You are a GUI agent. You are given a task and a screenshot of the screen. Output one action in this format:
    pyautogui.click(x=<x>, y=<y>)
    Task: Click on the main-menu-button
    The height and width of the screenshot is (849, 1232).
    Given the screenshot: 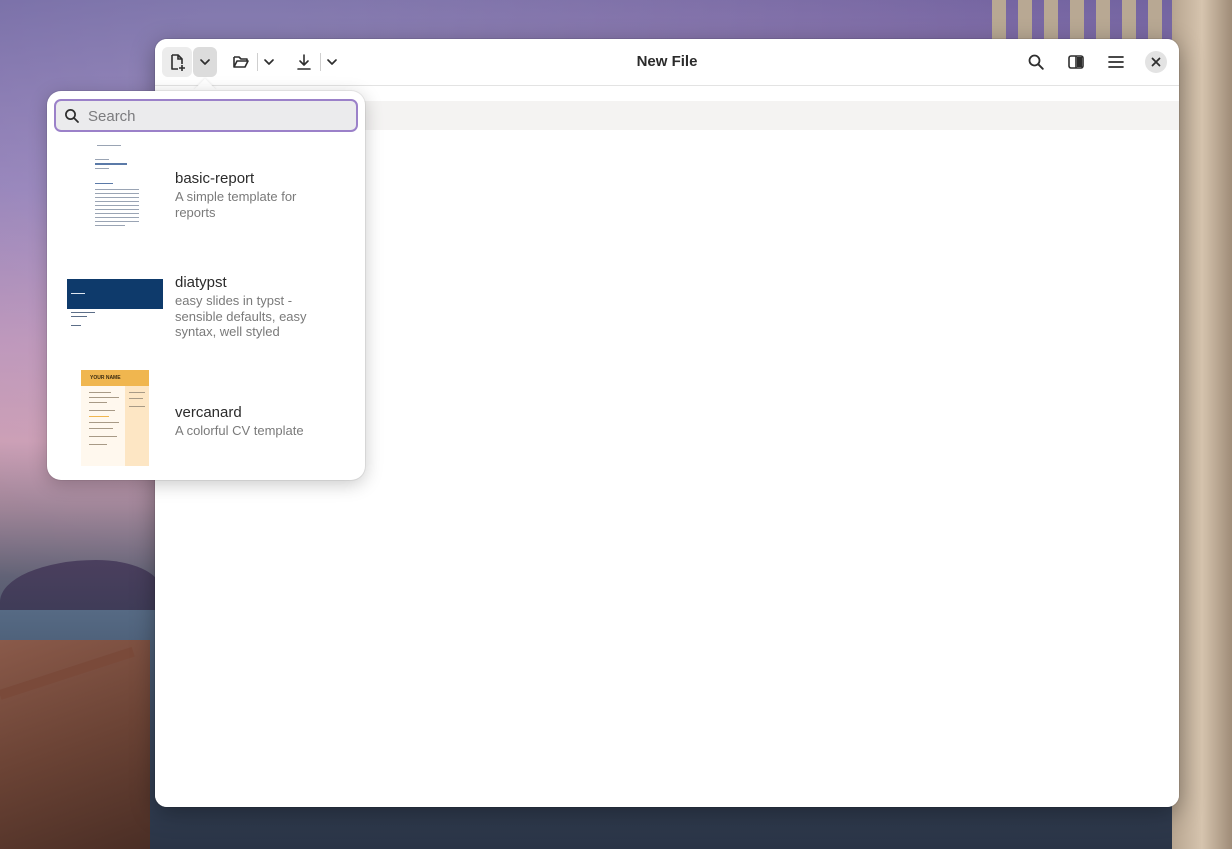 What is the action you would take?
    pyautogui.click(x=1116, y=62)
    